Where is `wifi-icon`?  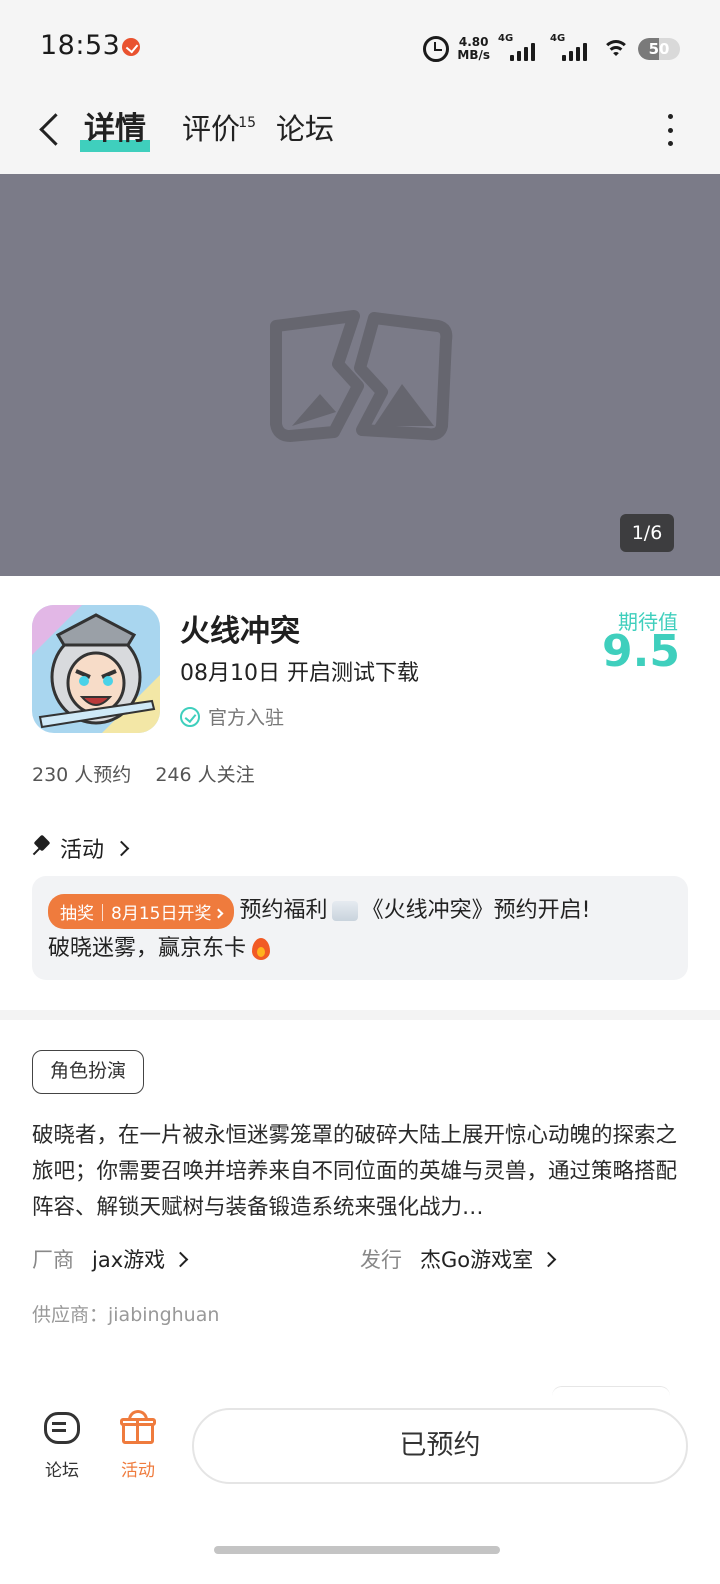
wifi-icon is located at coordinates (616, 49).